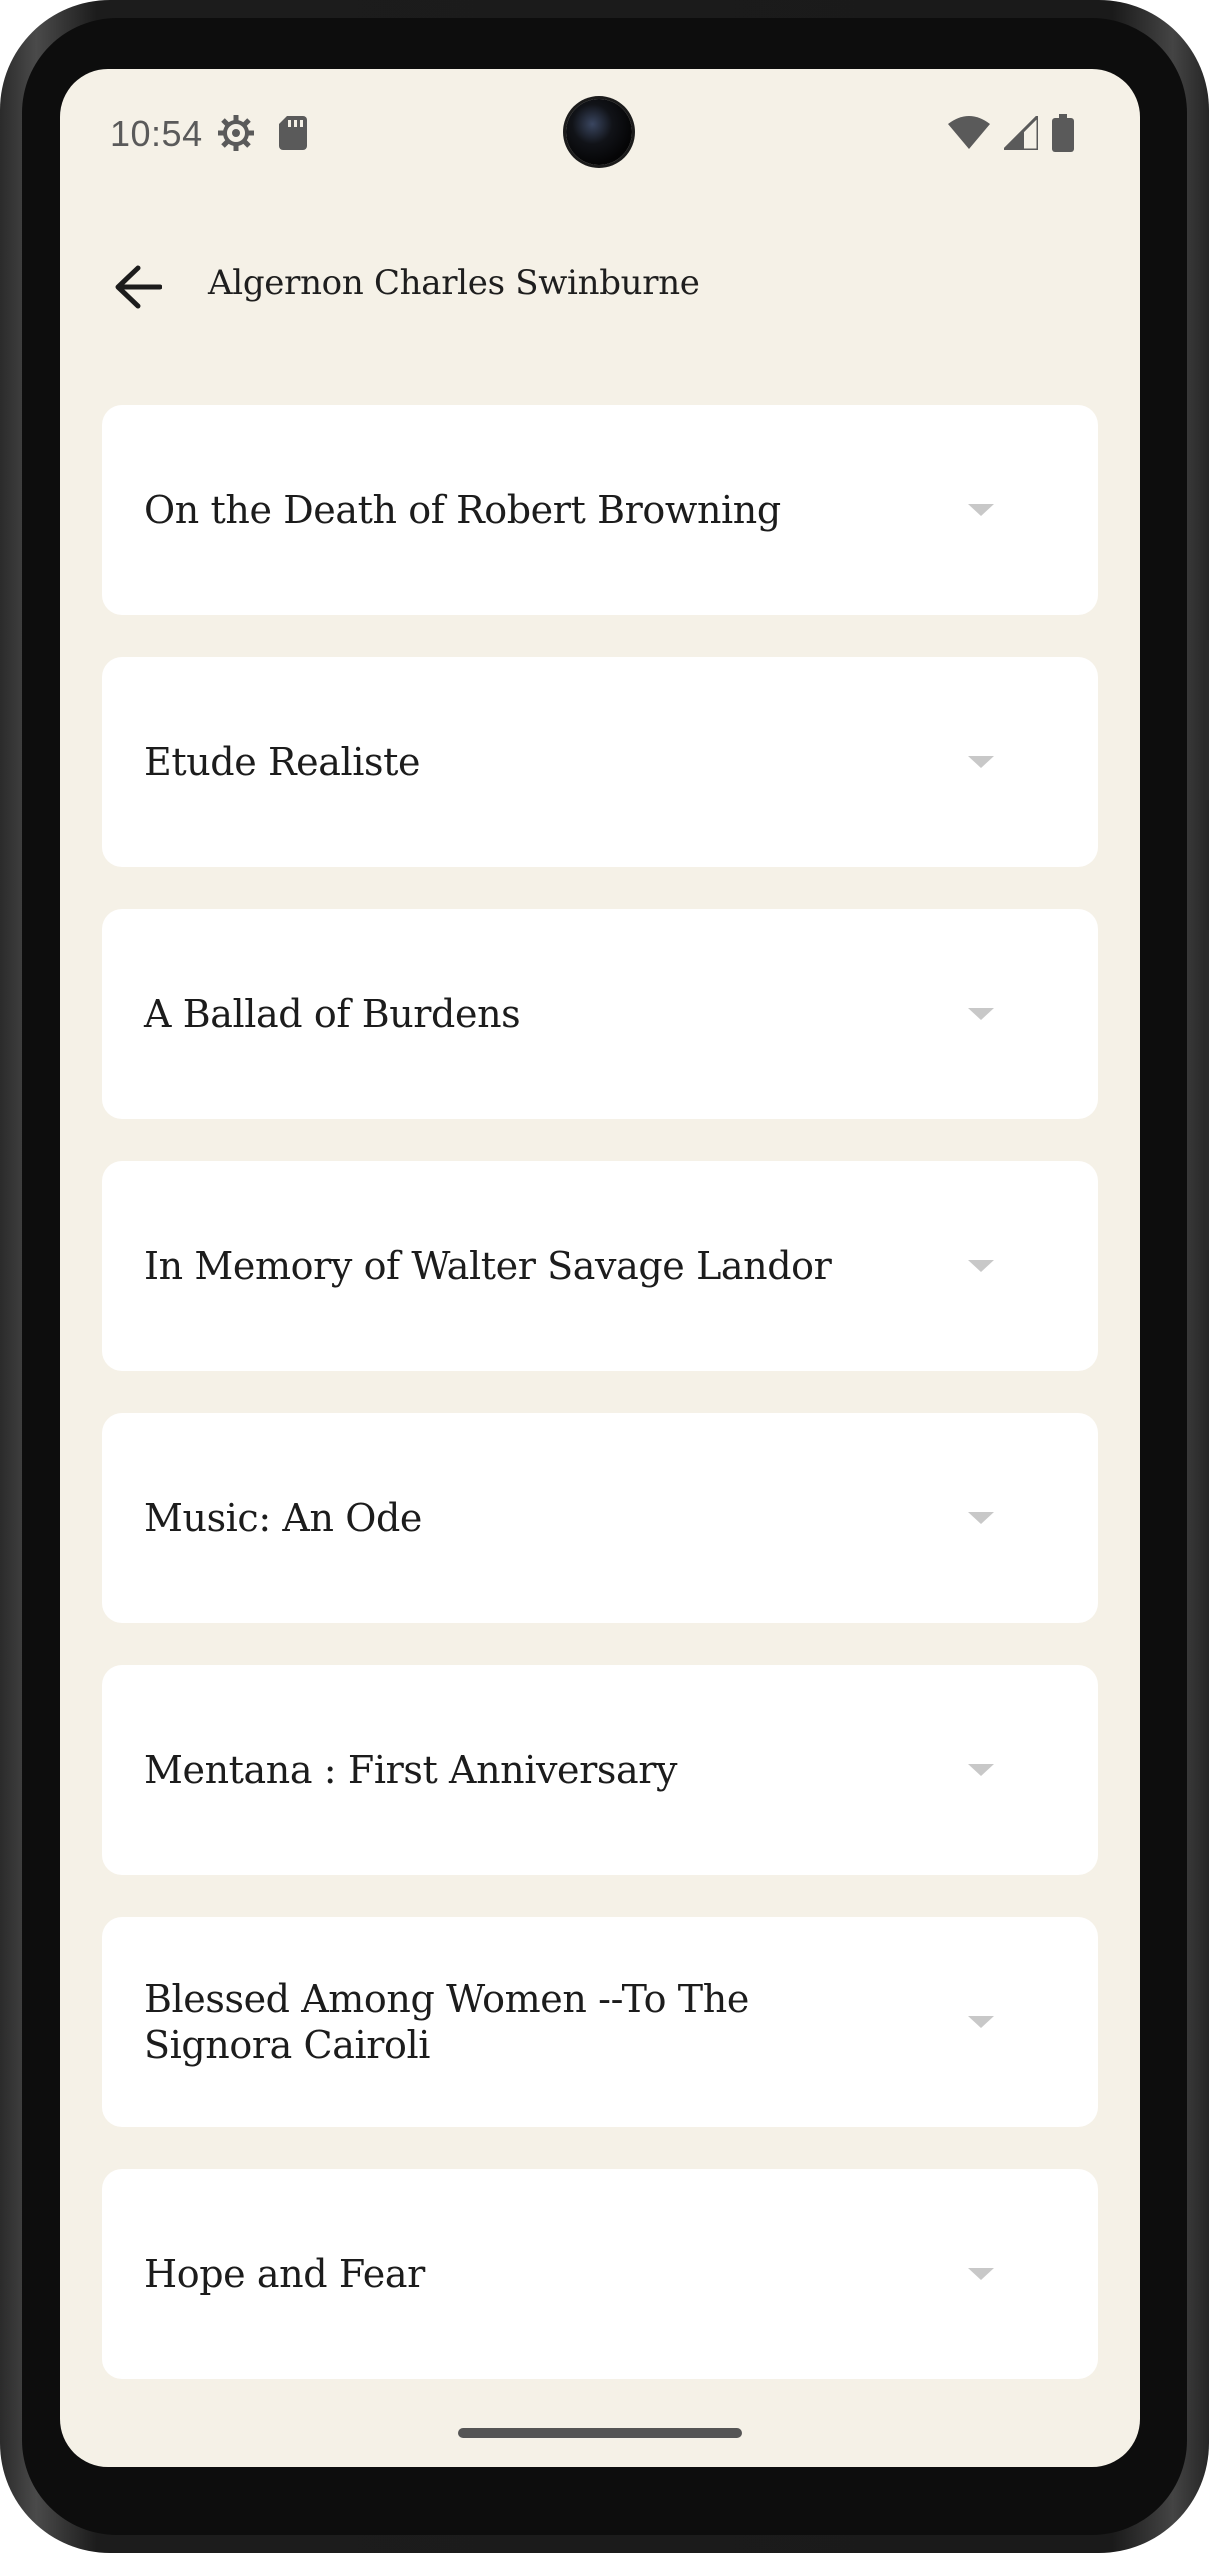 This screenshot has width=1209, height=2553. What do you see at coordinates (293, 133) in the screenshot?
I see `sd-card-icon` at bounding box center [293, 133].